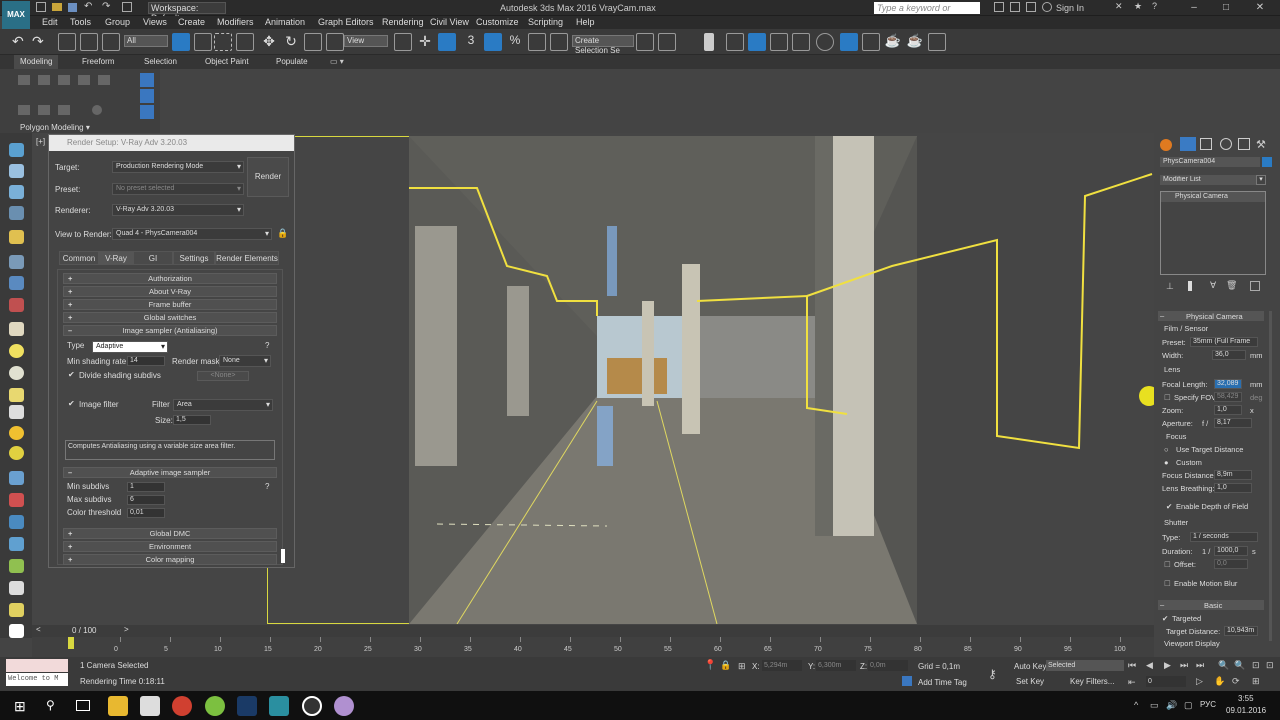 The image size is (1280, 720). What do you see at coordinates (1219, 681) in the screenshot?
I see `pan-icon: ✋` at bounding box center [1219, 681].